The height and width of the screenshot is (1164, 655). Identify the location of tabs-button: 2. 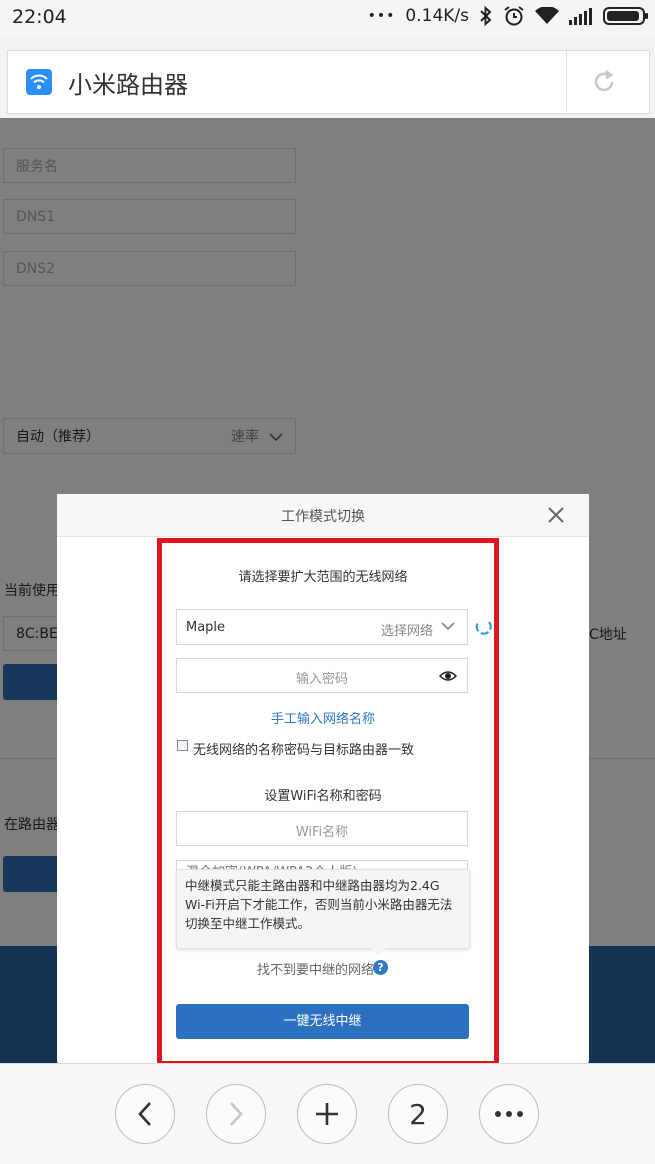
(418, 1114).